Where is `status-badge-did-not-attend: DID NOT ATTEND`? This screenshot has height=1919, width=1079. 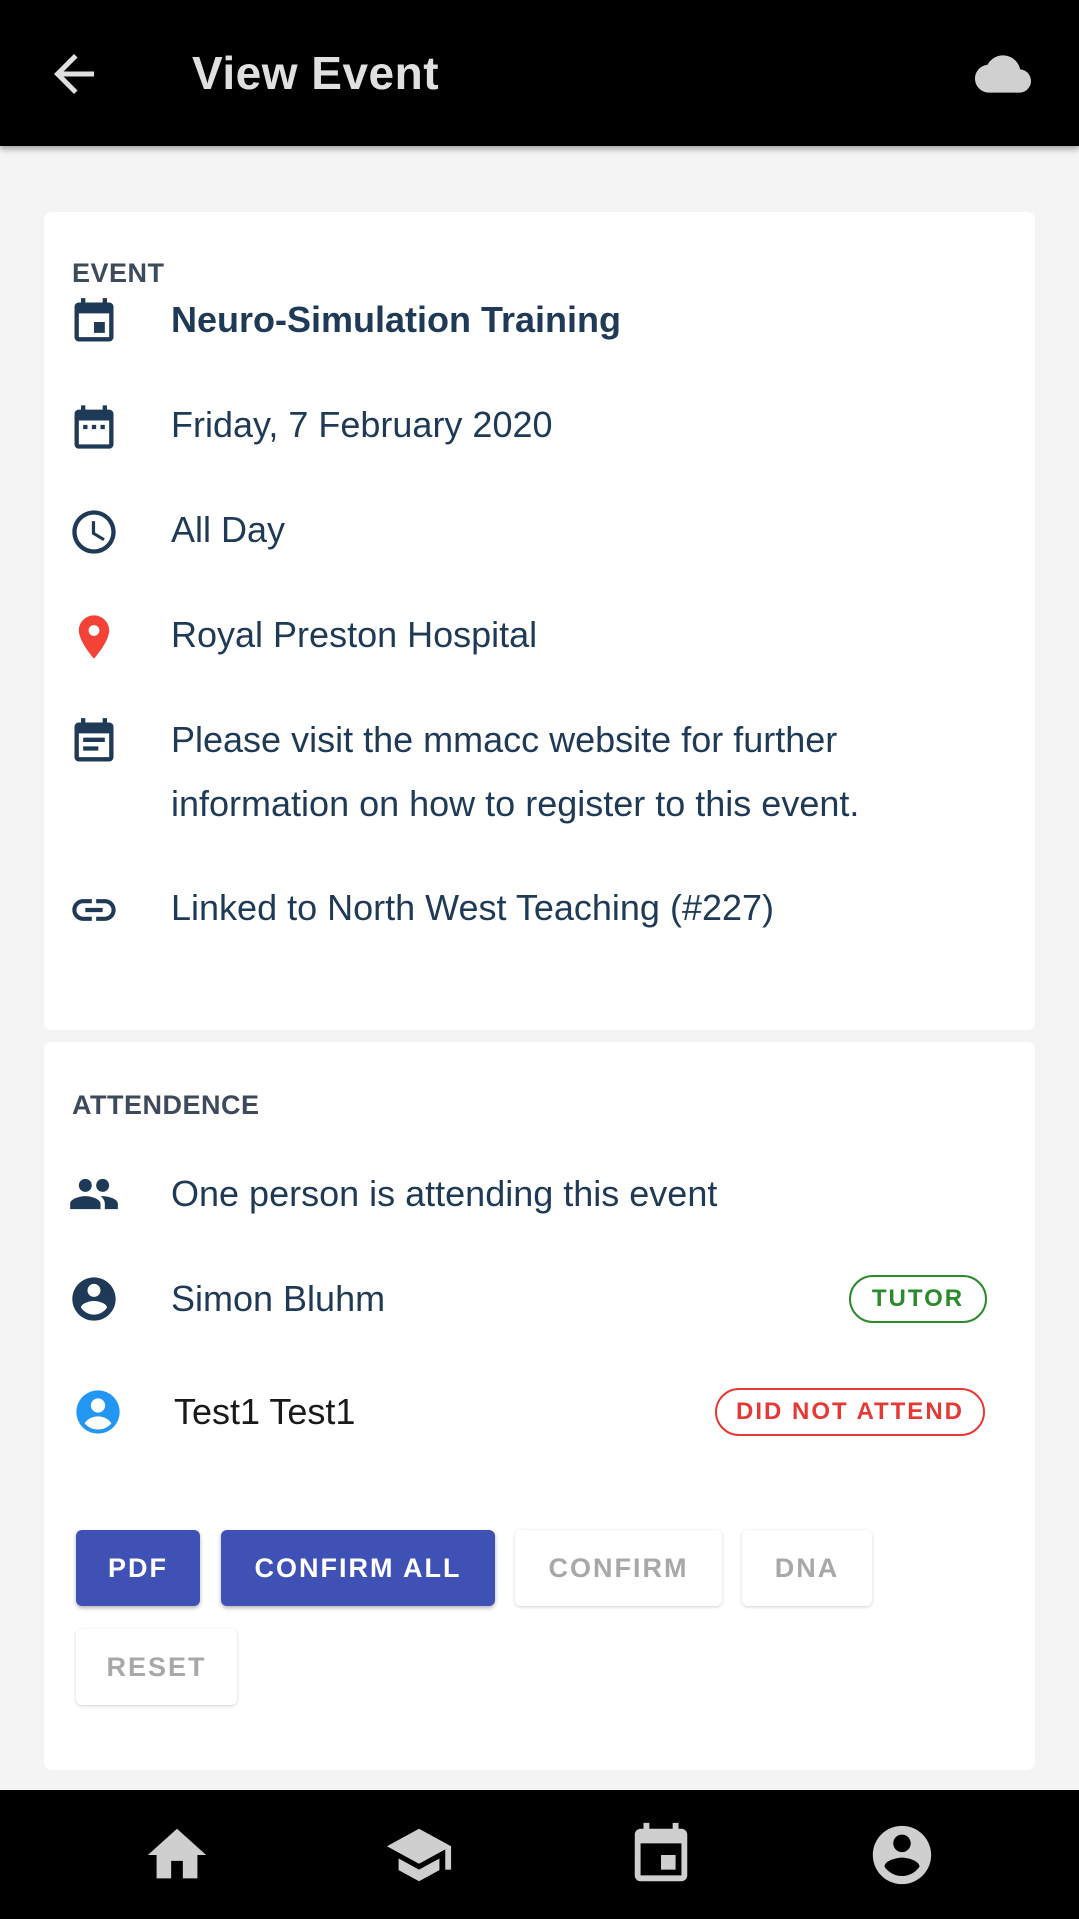 status-badge-did-not-attend: DID NOT ATTEND is located at coordinates (850, 1412).